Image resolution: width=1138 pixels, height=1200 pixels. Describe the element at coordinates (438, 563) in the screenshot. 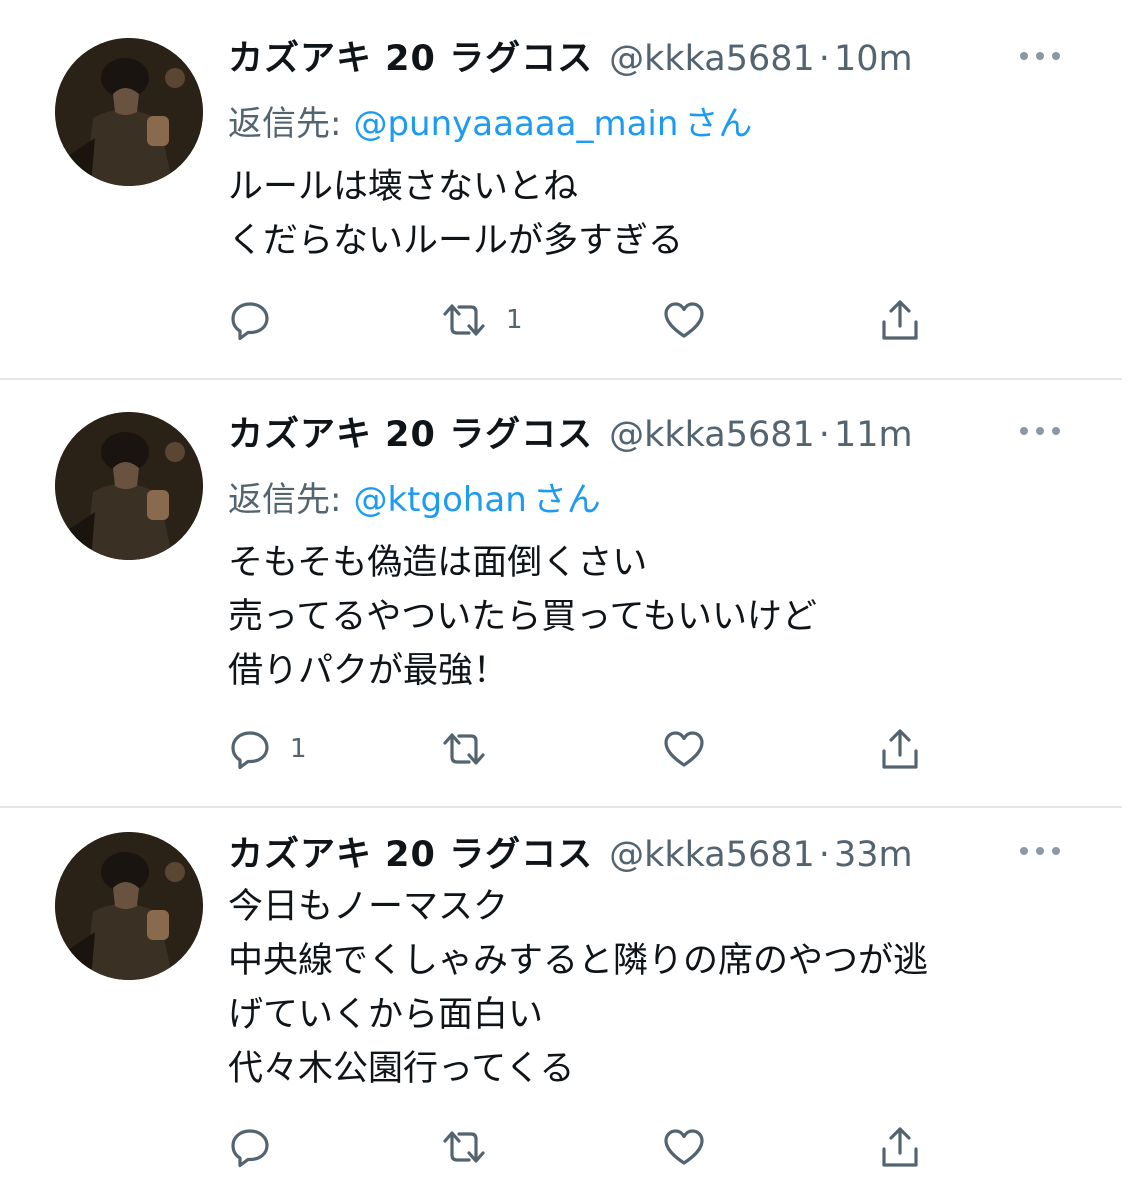

I see `tweet-text-line: そもそも偽造は面倒くさい` at that location.